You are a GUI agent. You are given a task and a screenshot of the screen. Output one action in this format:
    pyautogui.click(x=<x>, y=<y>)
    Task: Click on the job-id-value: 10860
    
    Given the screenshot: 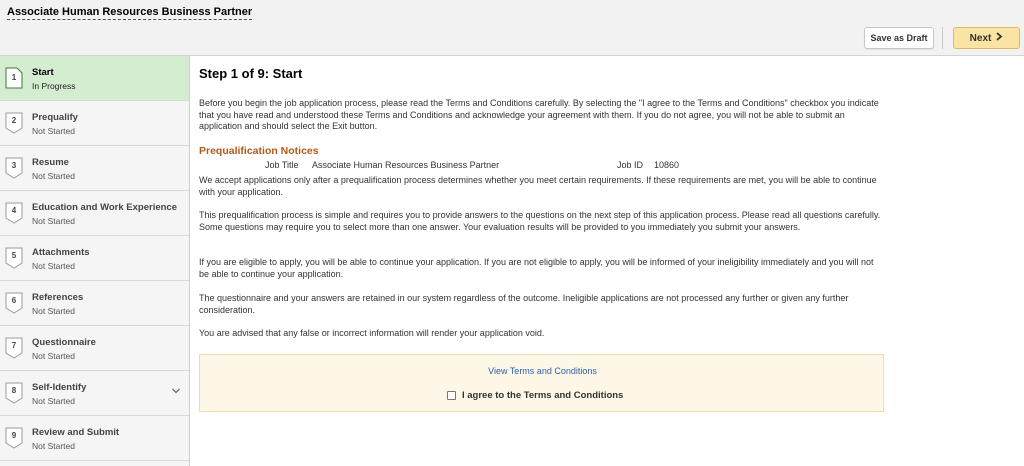 What is the action you would take?
    pyautogui.click(x=667, y=165)
    